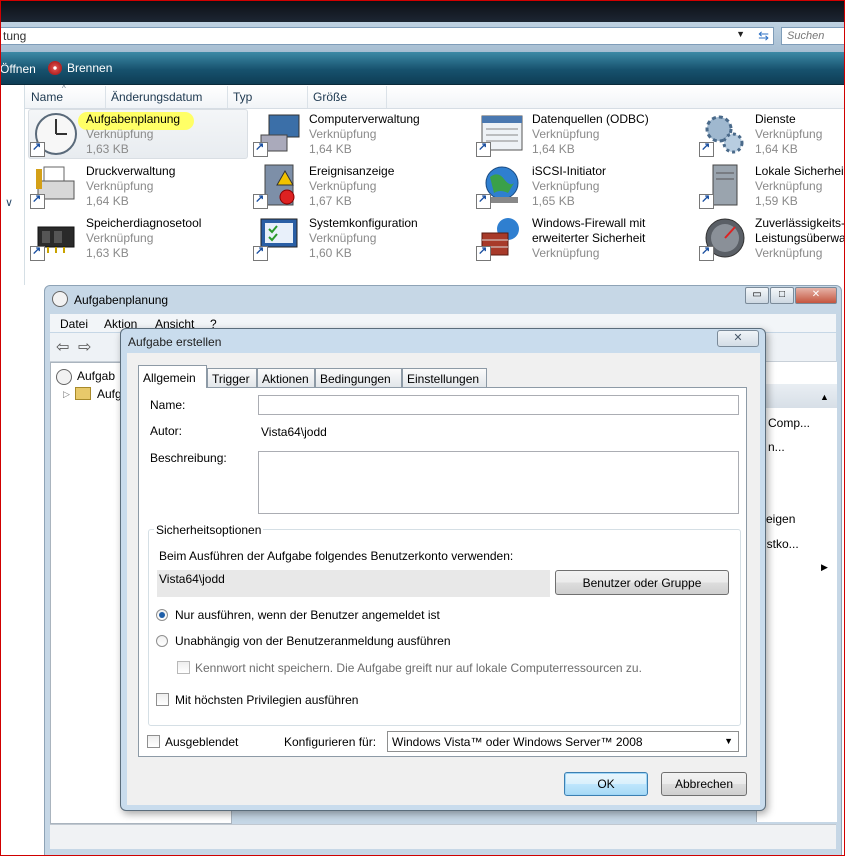  Describe the element at coordinates (553, 201) in the screenshot. I see `item-size: 1,65 KB` at that location.